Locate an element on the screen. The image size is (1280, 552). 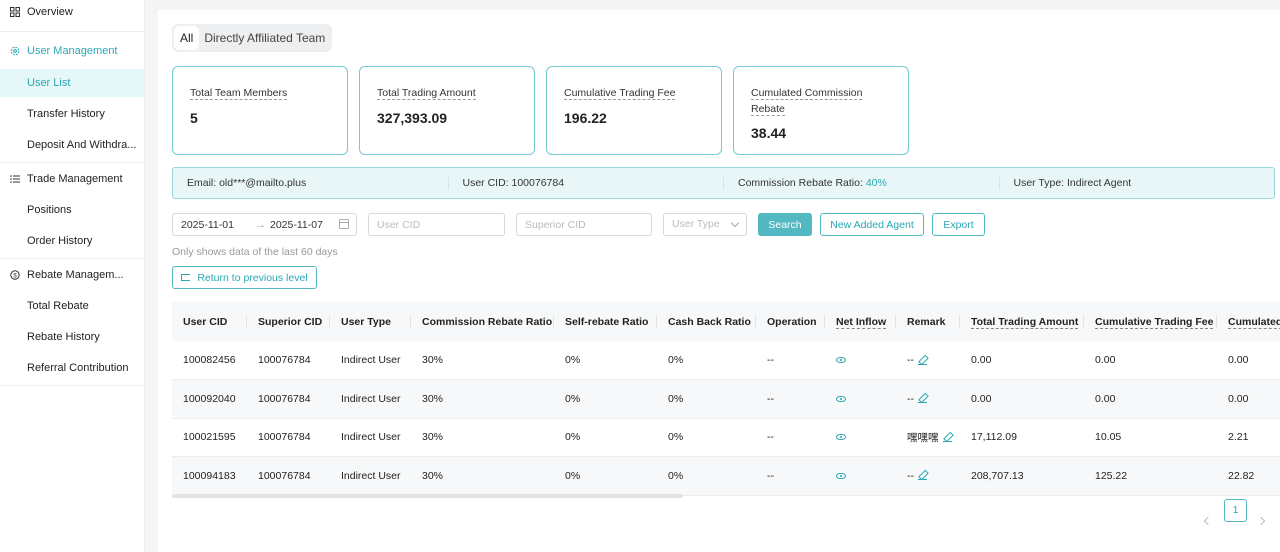
export-button: Export is located at coordinates (958, 224).